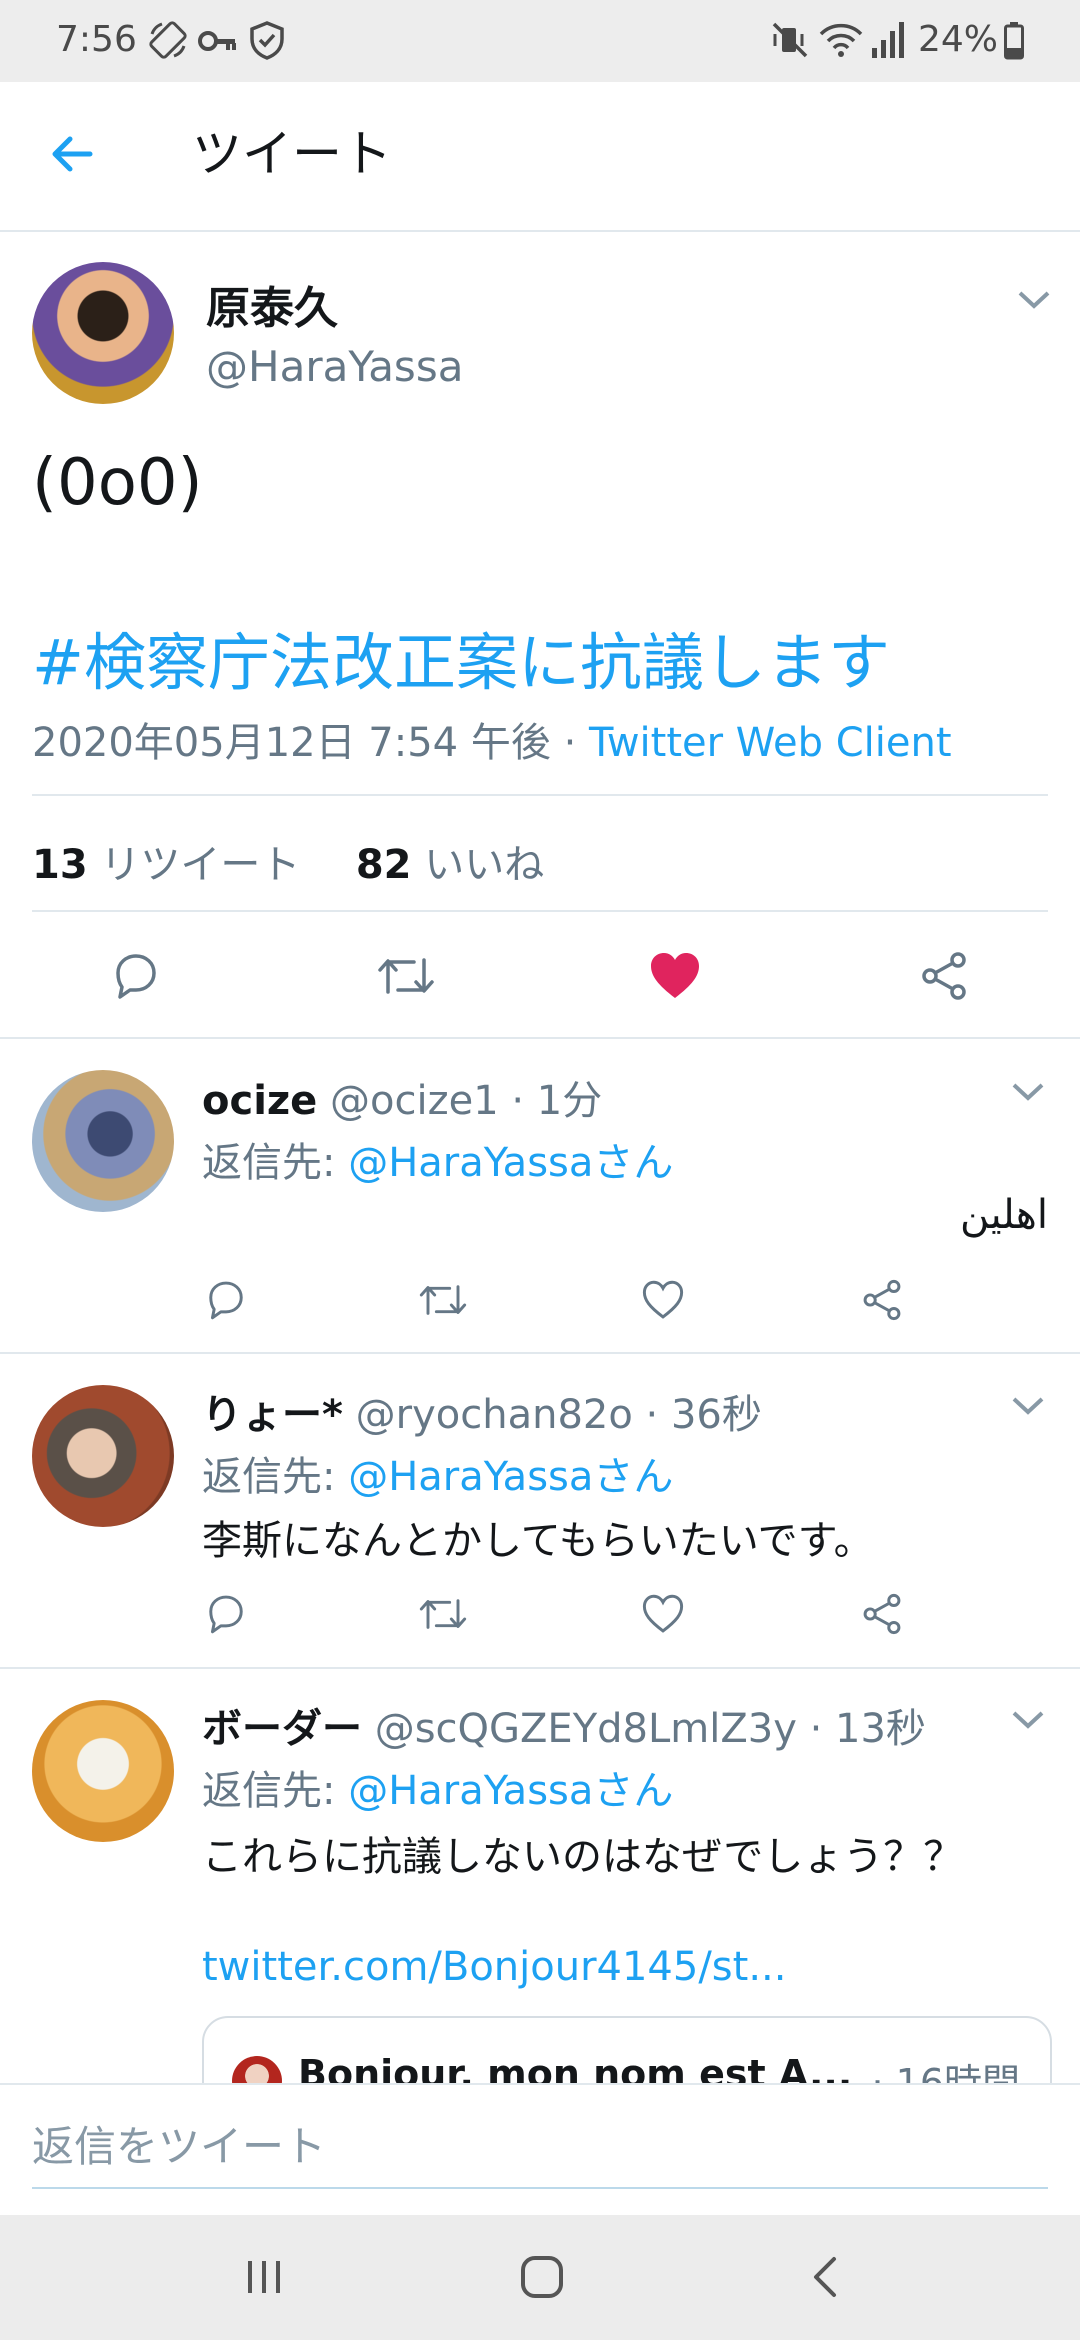 Image resolution: width=1080 pixels, height=2340 pixels. Describe the element at coordinates (384, 865) in the screenshot. I see `like-count: 82` at that location.